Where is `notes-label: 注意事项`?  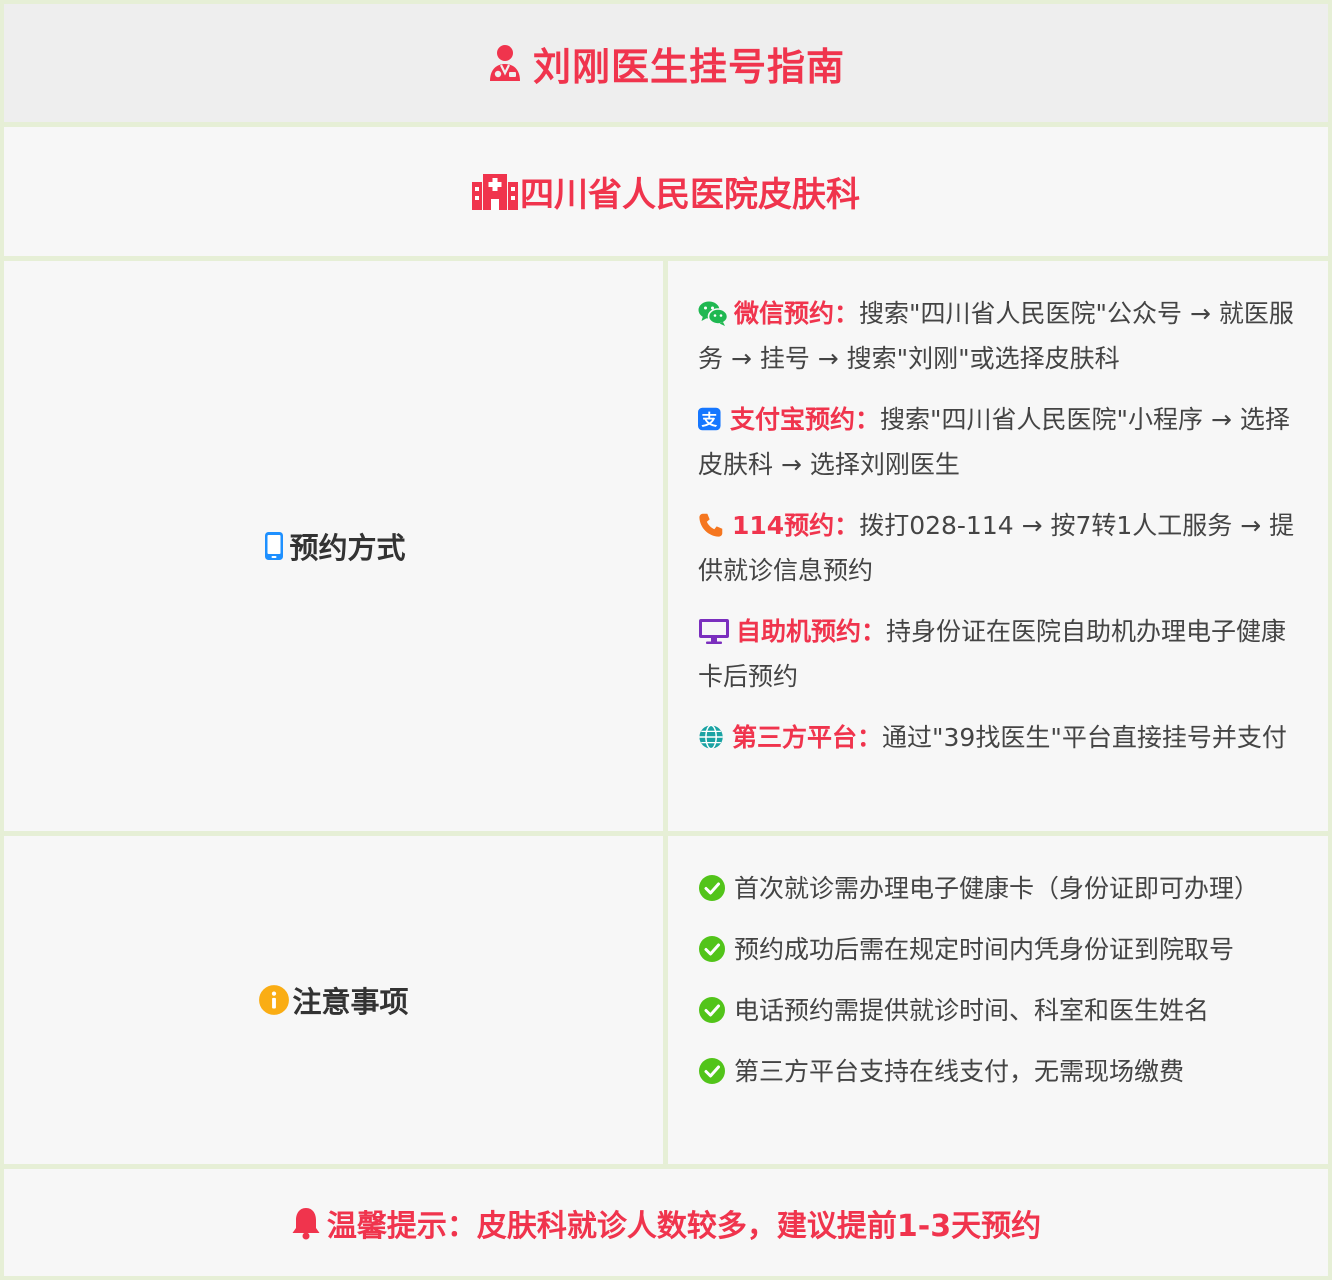 notes-label: 注意事项 is located at coordinates (333, 1000).